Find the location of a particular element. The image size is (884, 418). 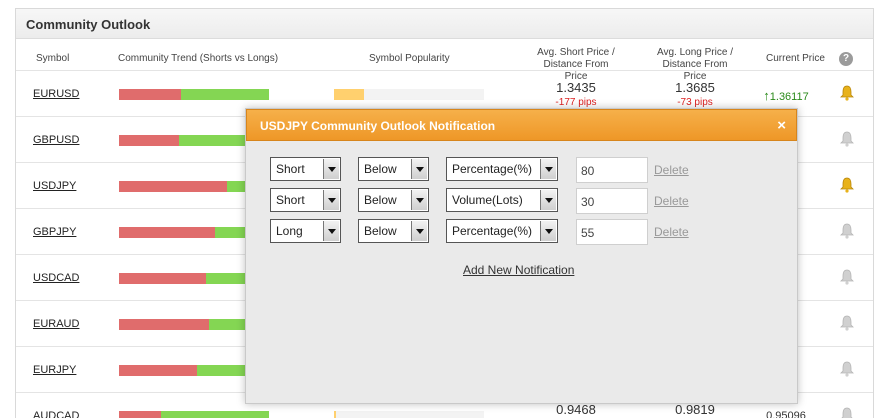

column-trend: Community Trend (Shorts vs Longs) is located at coordinates (198, 58).